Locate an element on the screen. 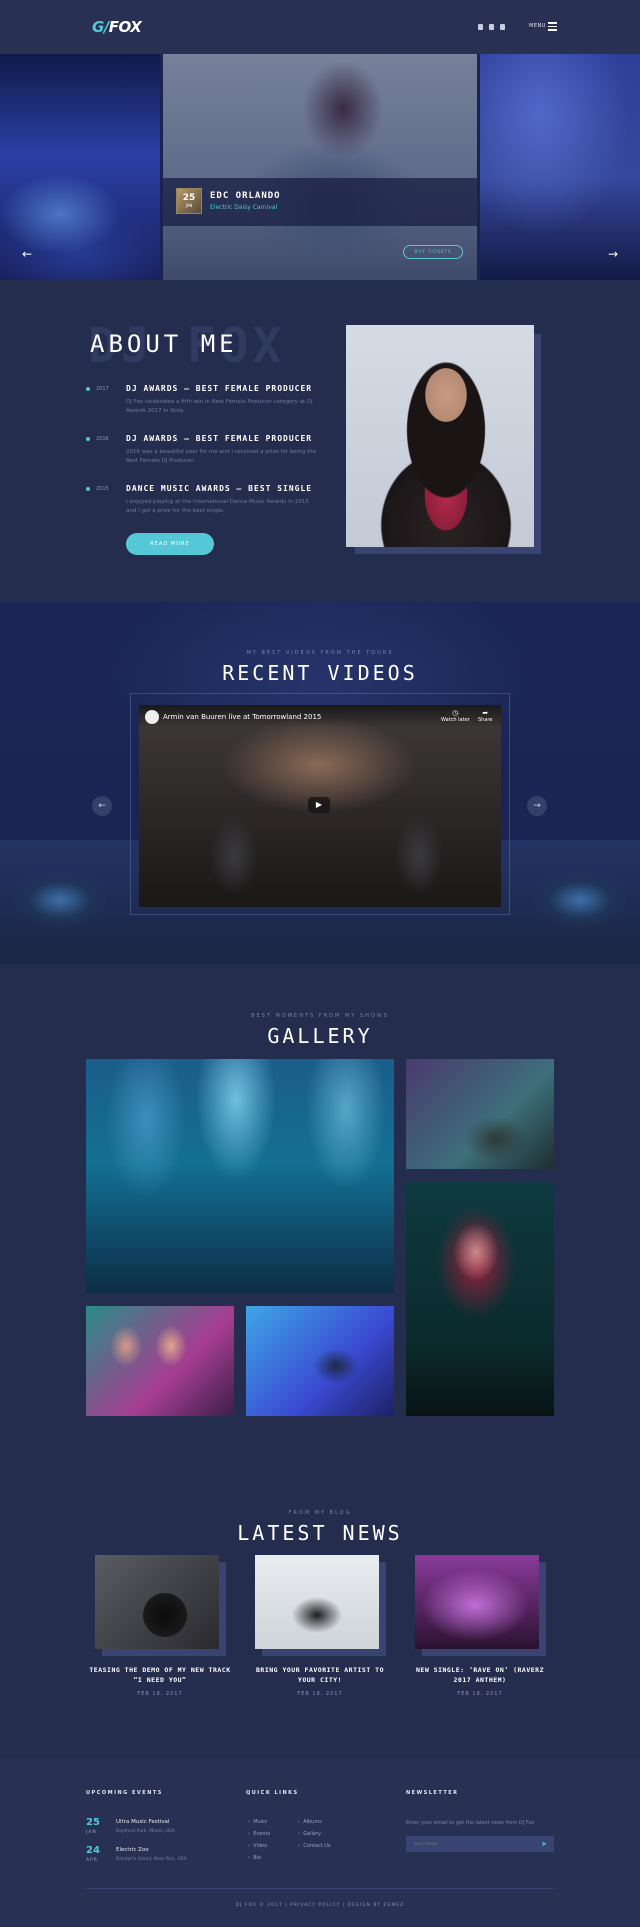  instagram-icon is located at coordinates (491, 27).